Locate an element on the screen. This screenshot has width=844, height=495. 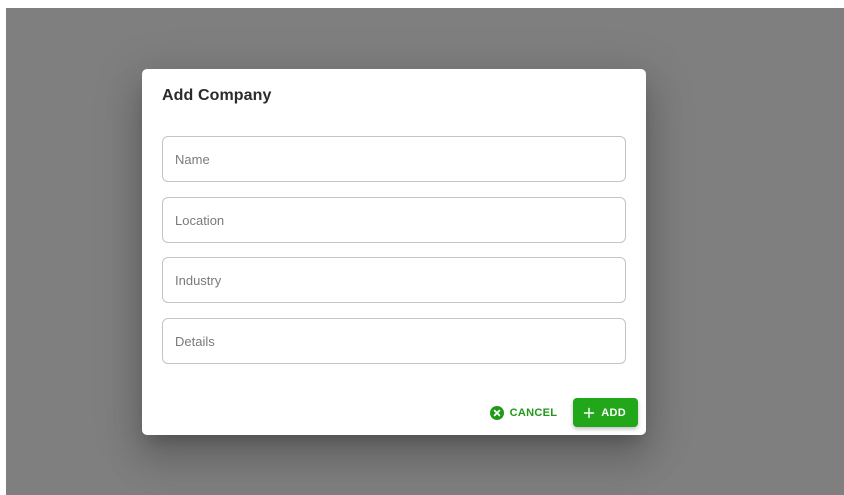
industry-field is located at coordinates (394, 280).